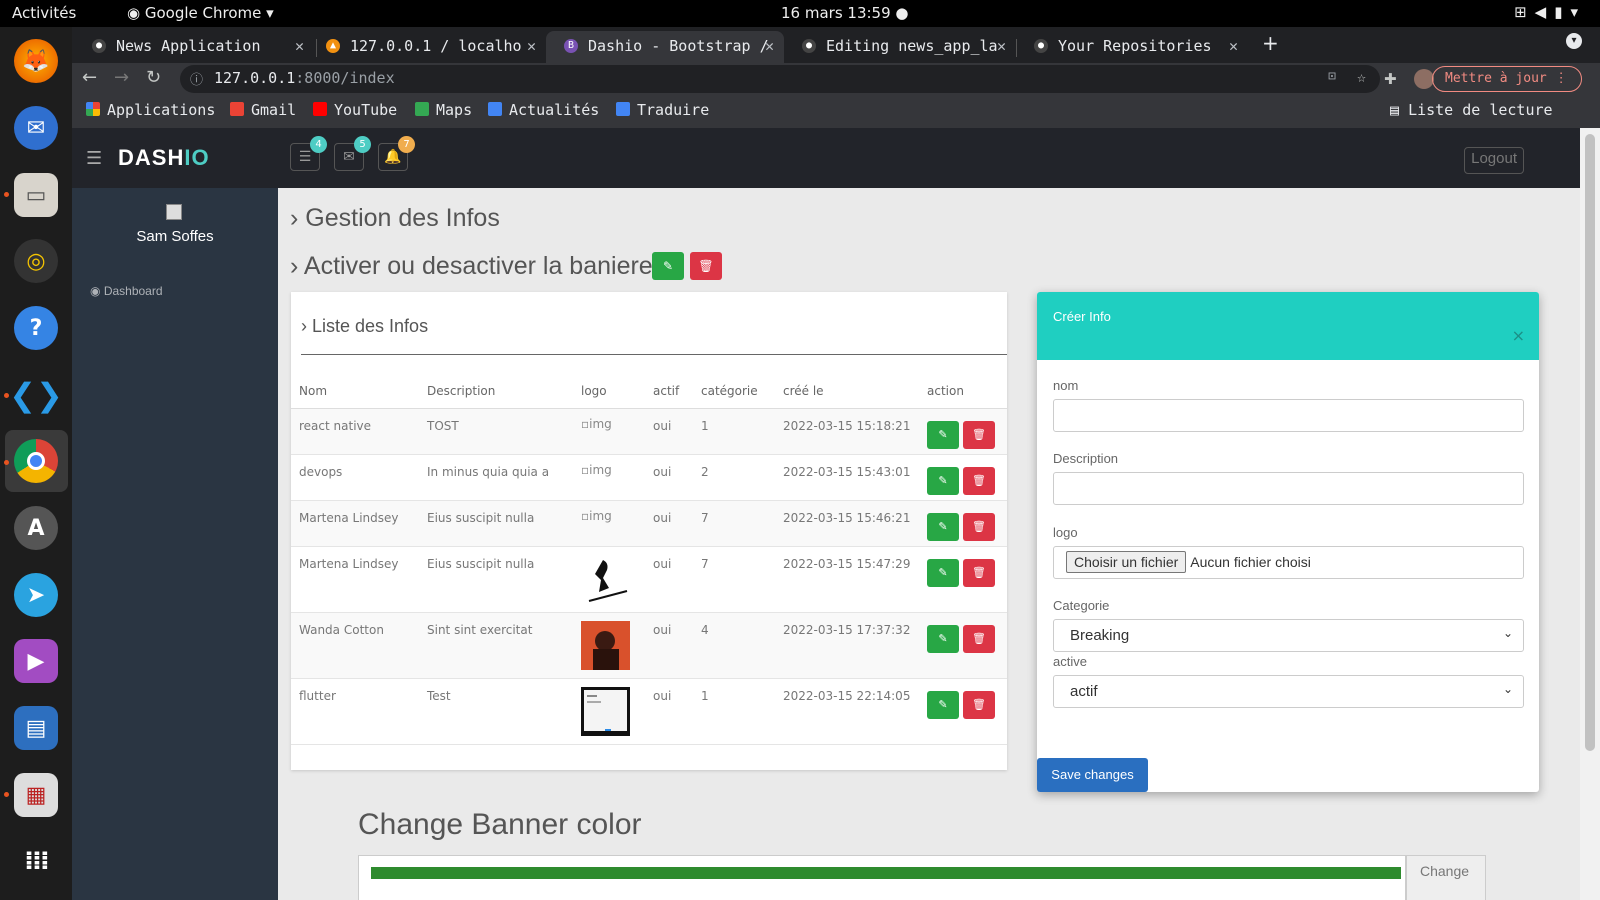  I want to click on tab-search-icon: ▾, so click(1574, 41).